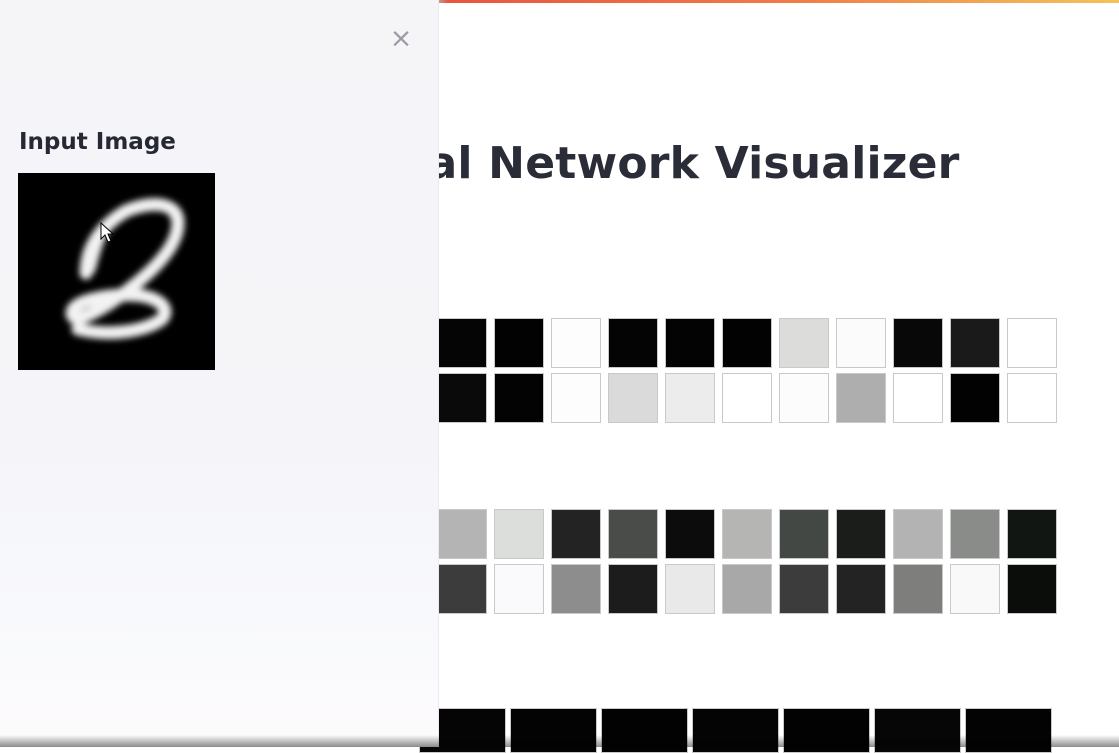 The image size is (1119, 753). Describe the element at coordinates (107, 232) in the screenshot. I see `mouse-cursor-icon` at that location.